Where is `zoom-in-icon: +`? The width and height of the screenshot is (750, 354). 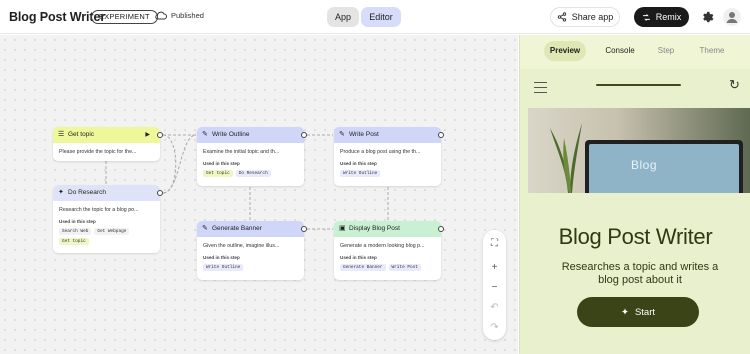 zoom-in-icon: + is located at coordinates (494, 267).